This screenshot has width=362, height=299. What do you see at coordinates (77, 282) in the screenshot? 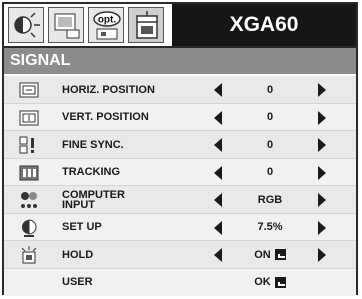
I see `row-label: USER` at bounding box center [77, 282].